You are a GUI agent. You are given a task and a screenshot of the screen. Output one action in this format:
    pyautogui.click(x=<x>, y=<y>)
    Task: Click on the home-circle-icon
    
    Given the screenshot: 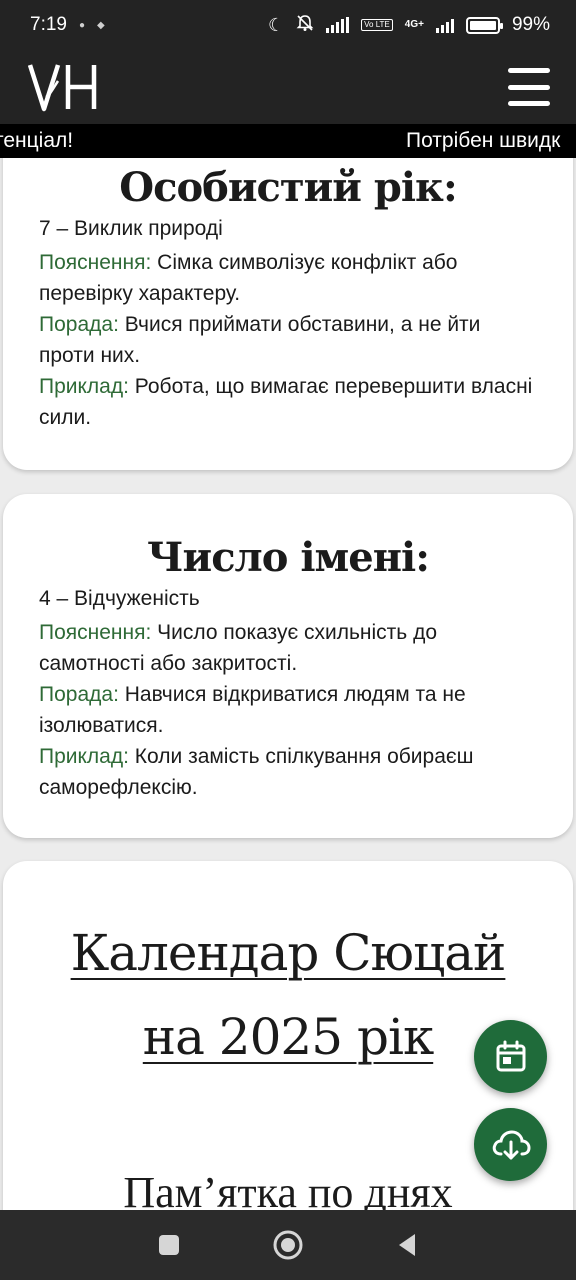 What is the action you would take?
    pyautogui.click(x=288, y=1245)
    